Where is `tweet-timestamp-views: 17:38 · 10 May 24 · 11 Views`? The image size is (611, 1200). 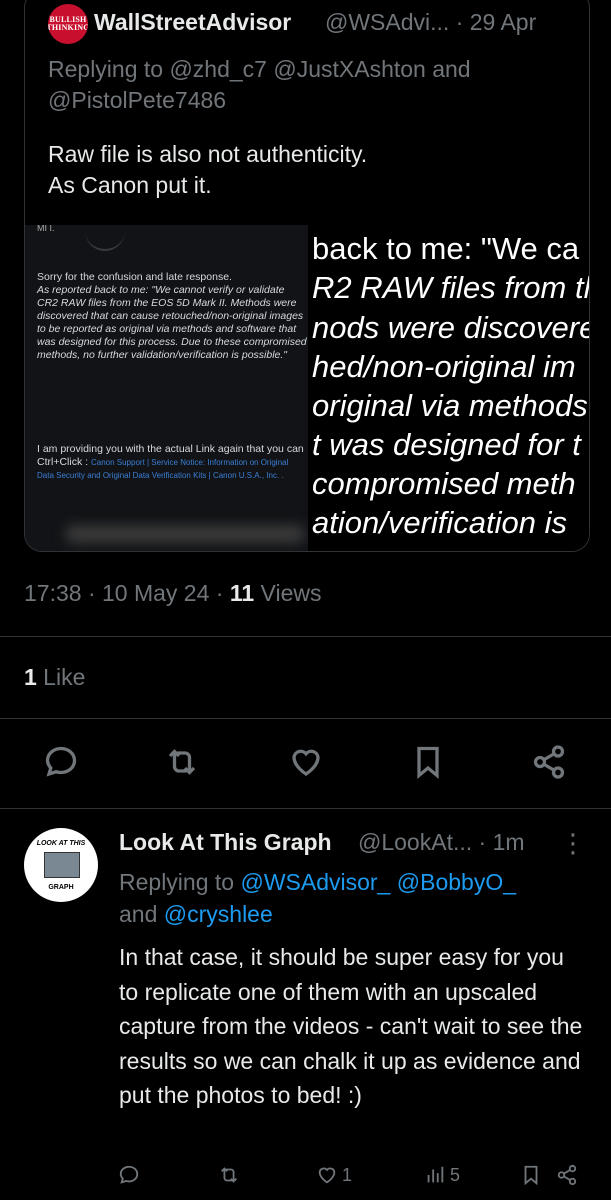
tweet-timestamp-views: 17:38 · 10 May 24 · 11 Views is located at coordinates (173, 593).